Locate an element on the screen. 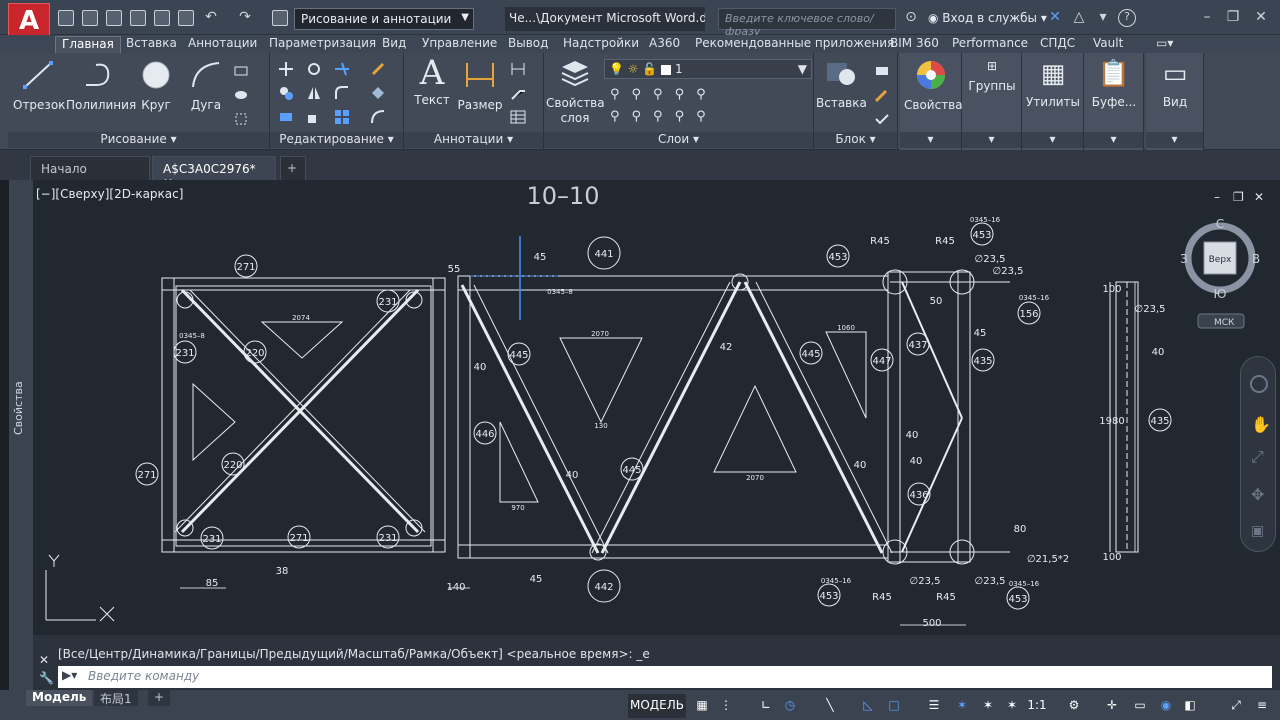  workspace-dropdown: Рисование и аннотации ▼ is located at coordinates (384, 19).